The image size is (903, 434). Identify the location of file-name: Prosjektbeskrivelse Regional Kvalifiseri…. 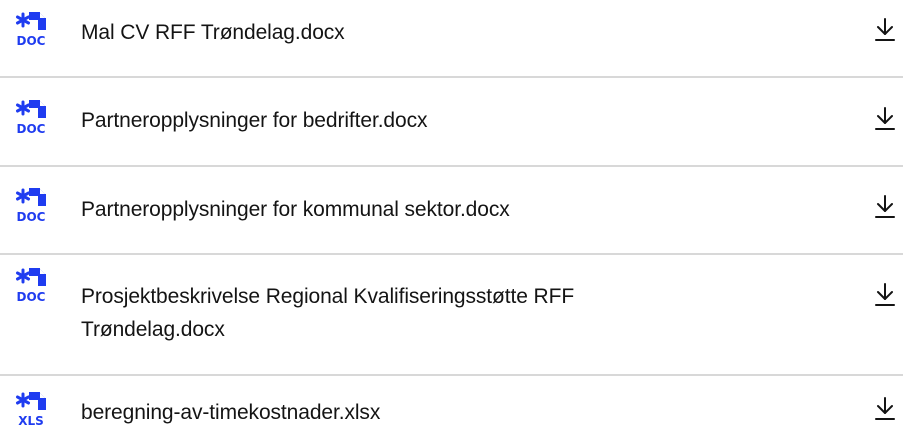
(401, 313).